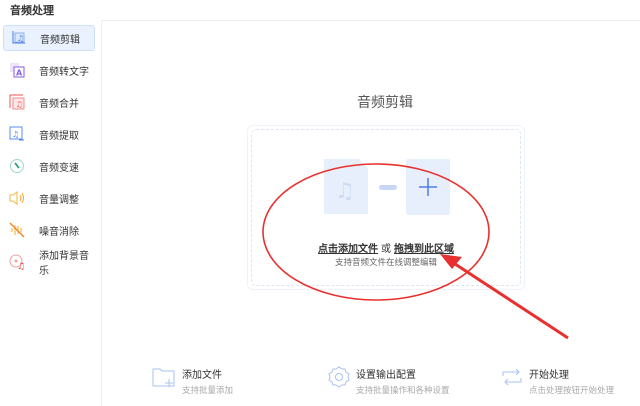 Image resolution: width=640 pixels, height=406 pixels. What do you see at coordinates (17, 198) in the screenshot?
I see `volume-icon` at bounding box center [17, 198].